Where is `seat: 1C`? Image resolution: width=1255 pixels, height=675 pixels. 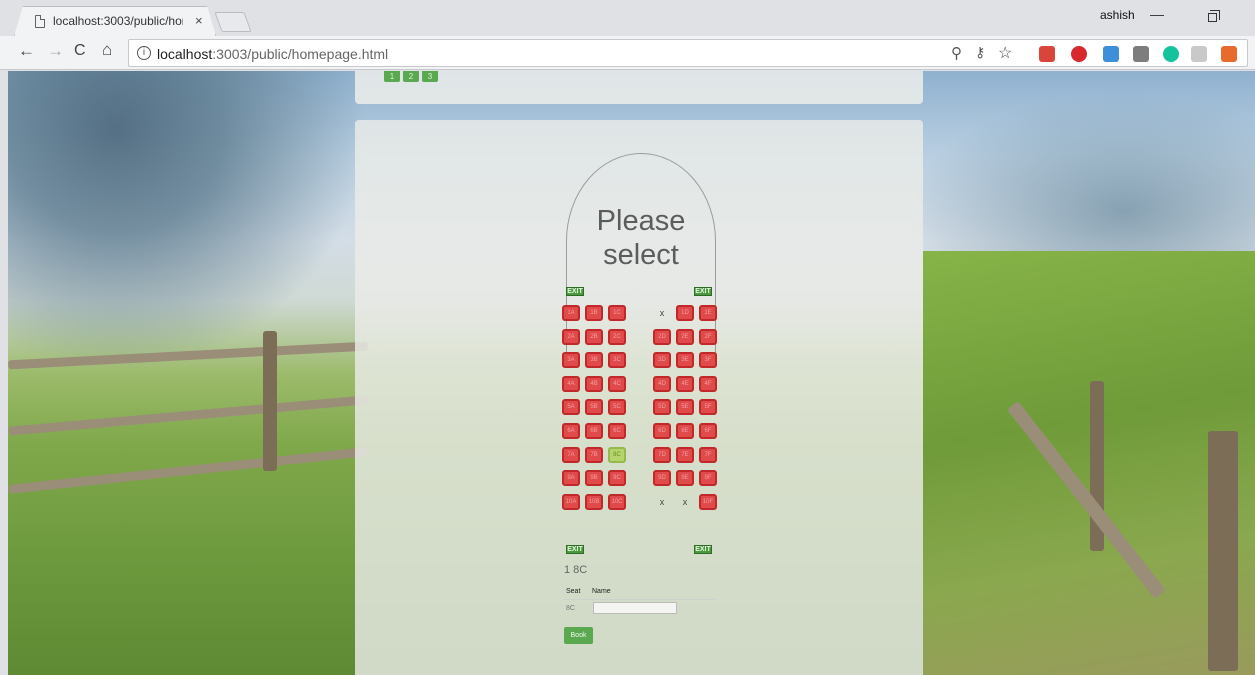 seat: 1C is located at coordinates (617, 313).